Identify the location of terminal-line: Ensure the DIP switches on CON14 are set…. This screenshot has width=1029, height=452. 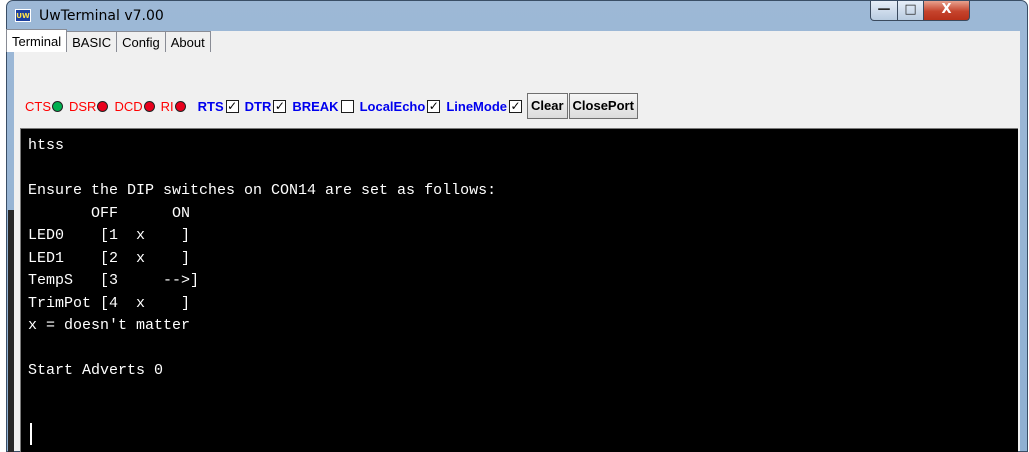
(262, 190).